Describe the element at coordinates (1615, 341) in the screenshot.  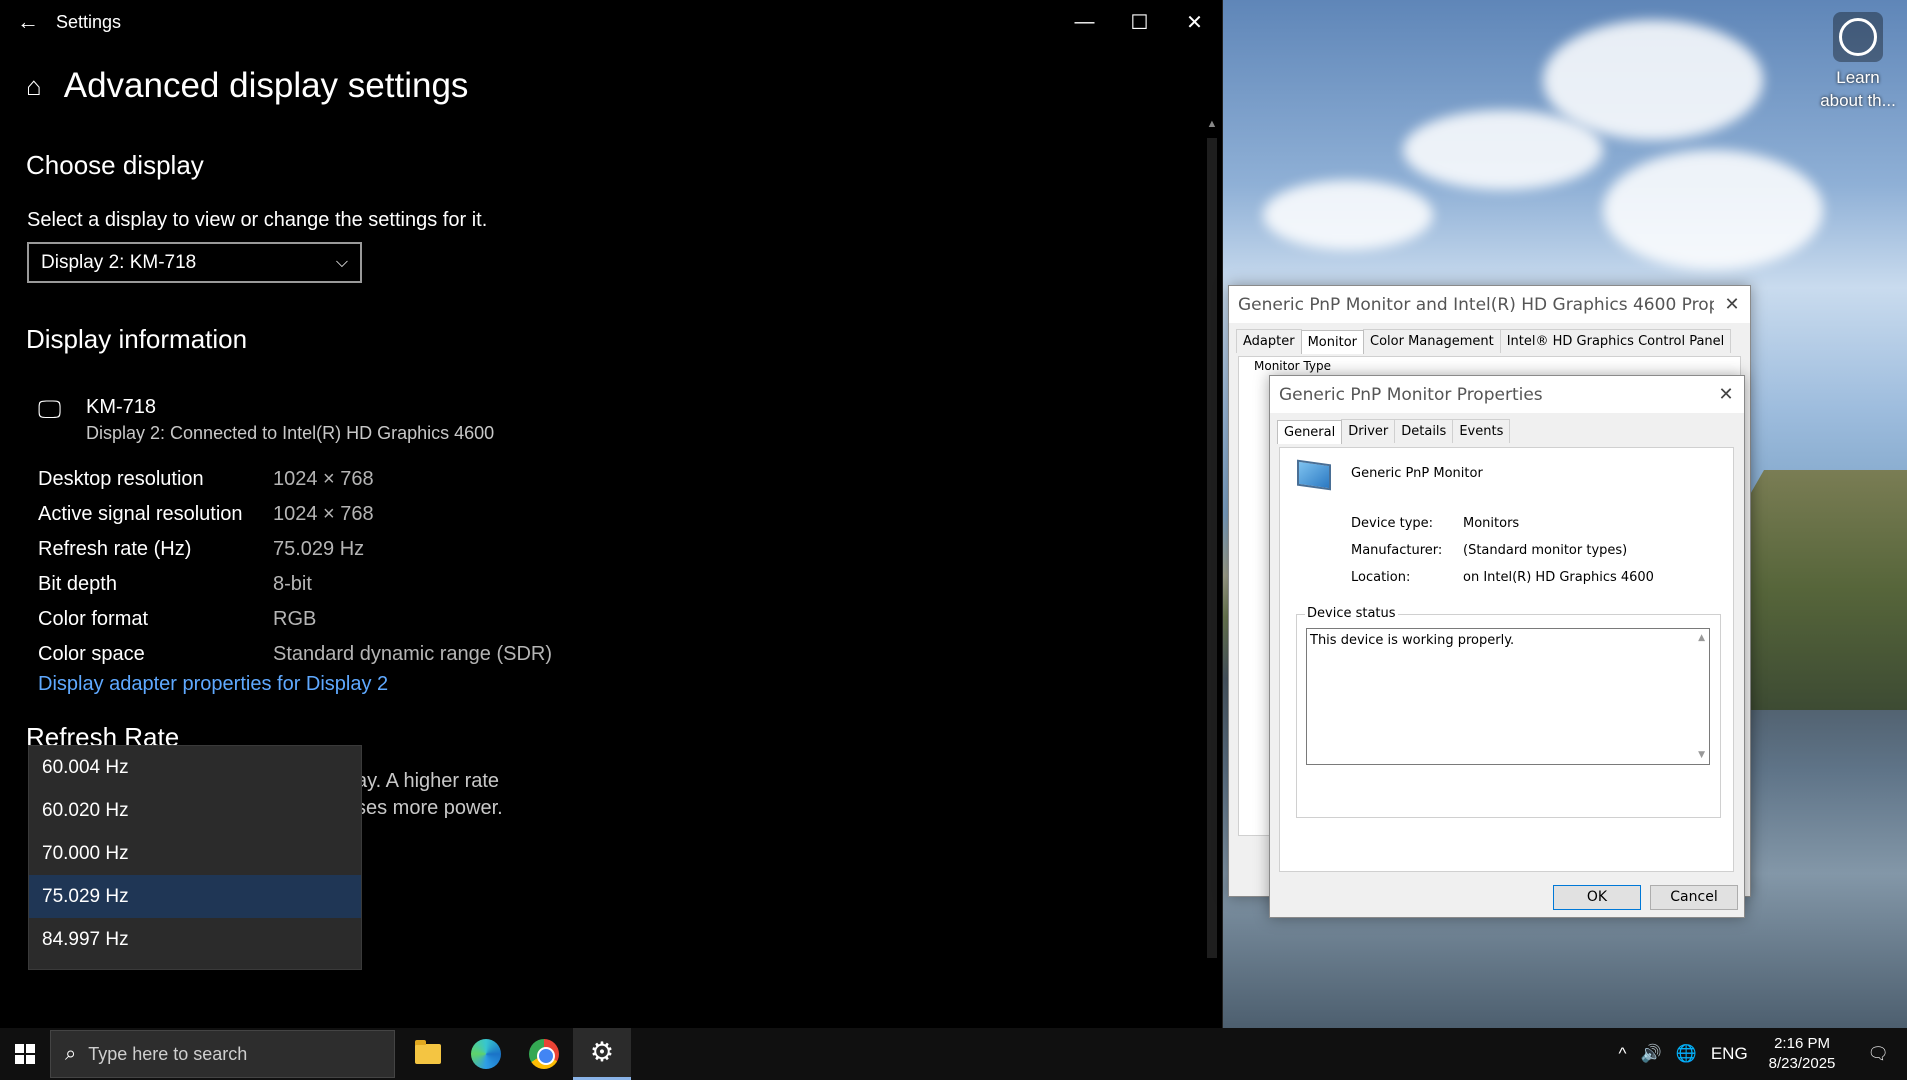
I see `tab-intel-control-panel: Intel® HD Graphics Control Panel` at that location.